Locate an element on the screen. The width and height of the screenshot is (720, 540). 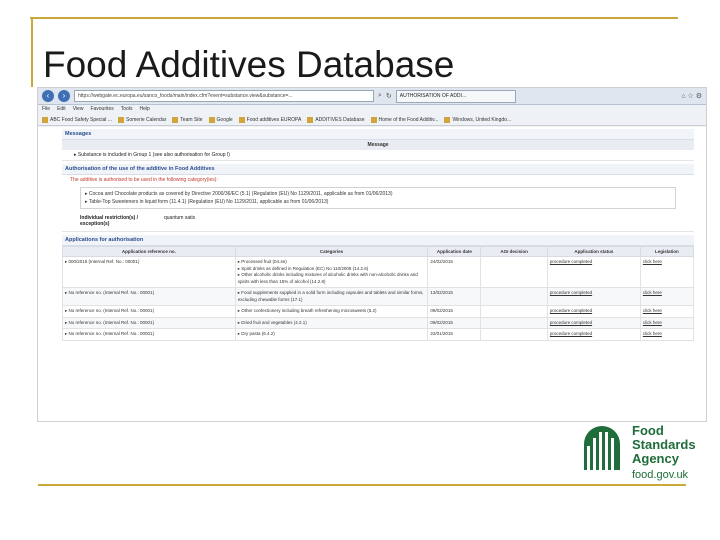
menu-help: Help is located at coordinates (144, 109).